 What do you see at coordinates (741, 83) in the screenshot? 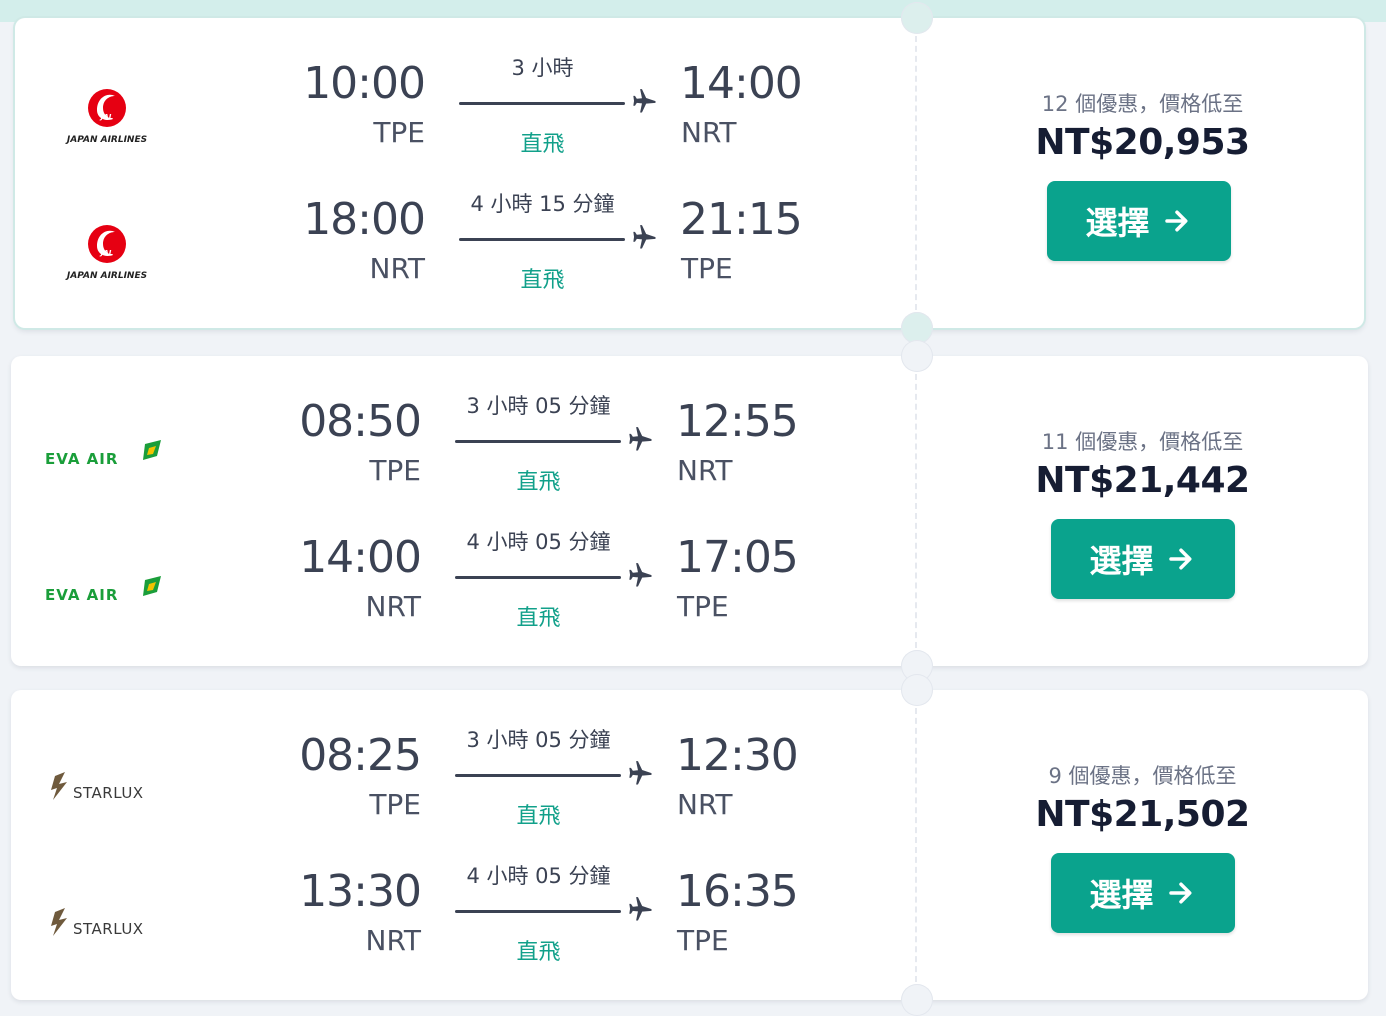
I see `arrival-time: 14:00` at bounding box center [741, 83].